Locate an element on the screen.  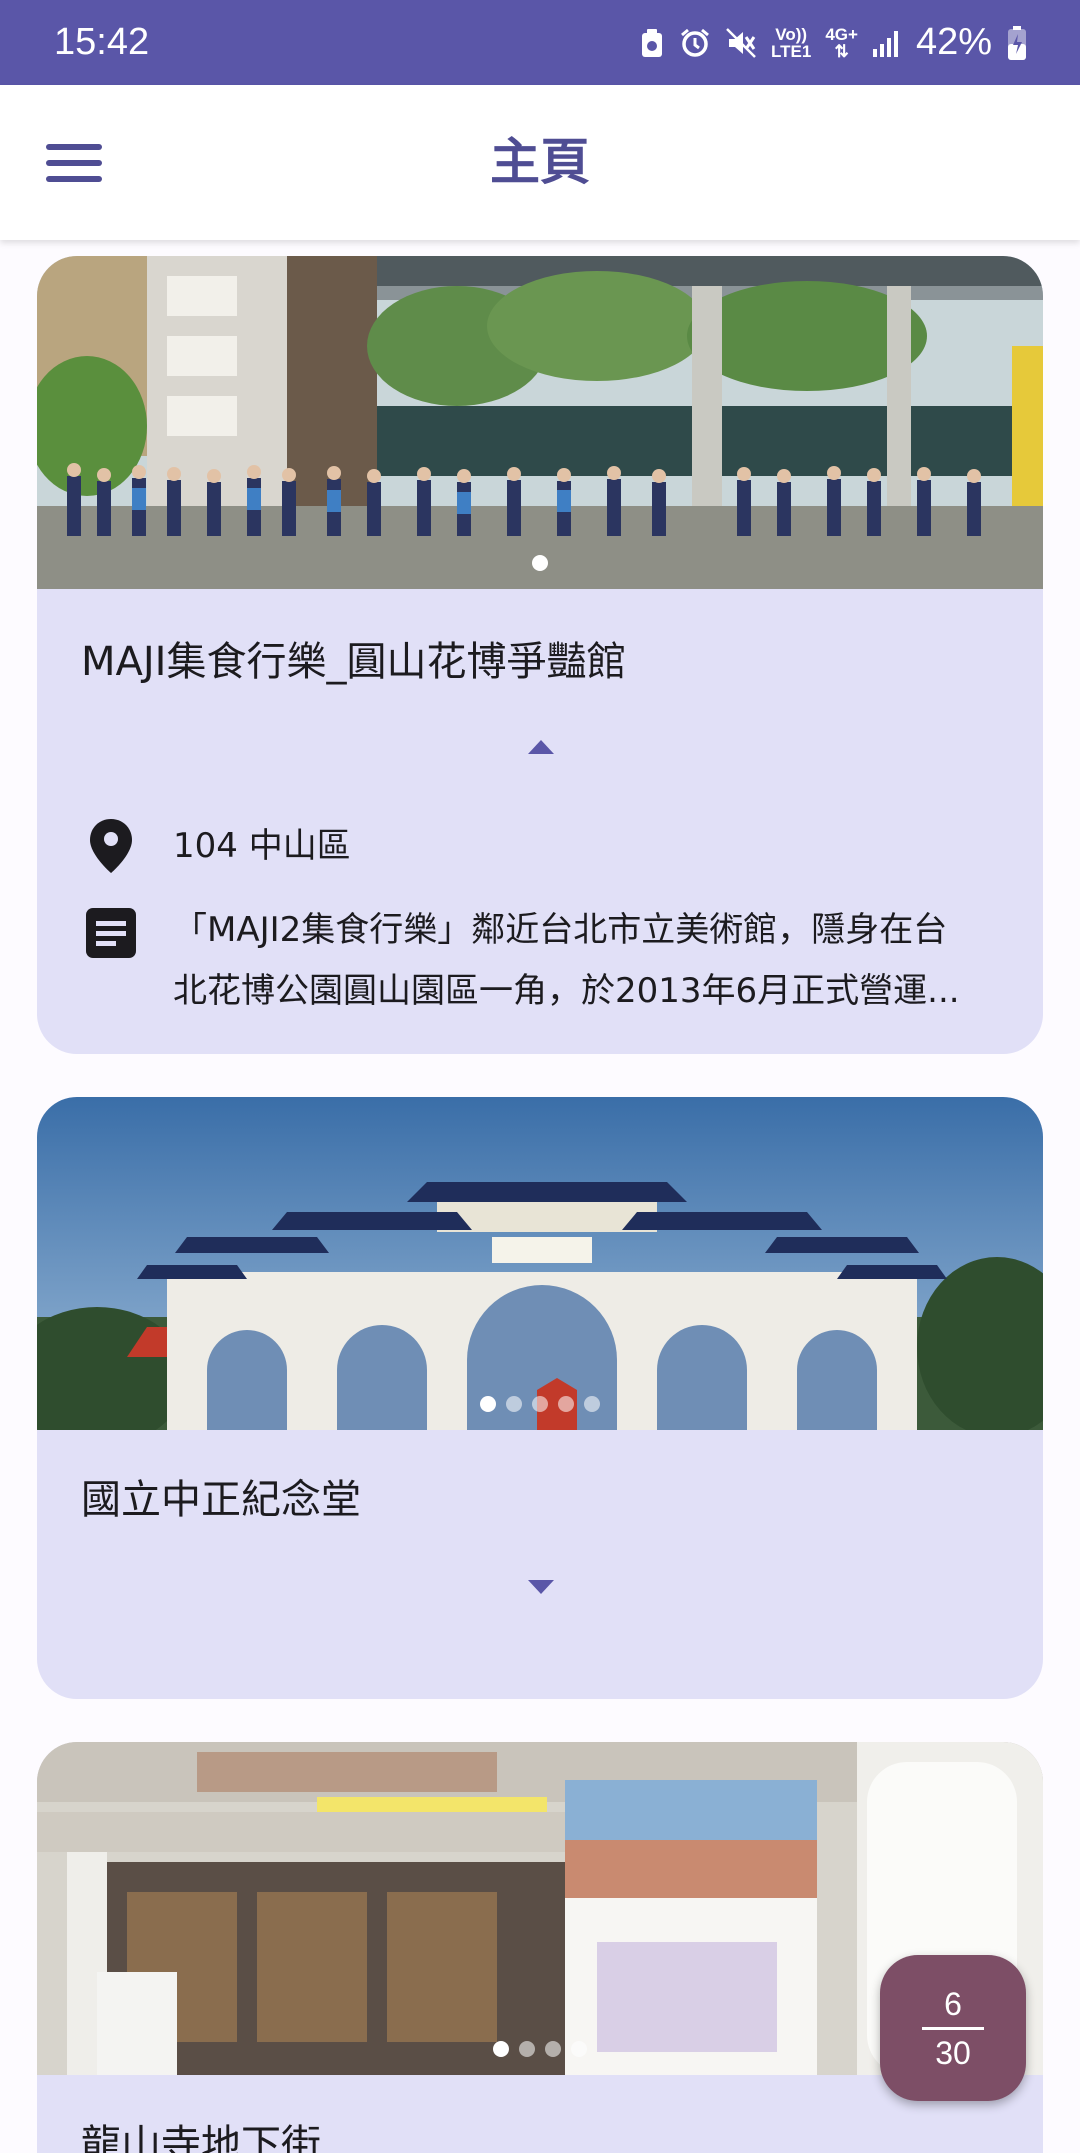
page-counter-button: 6 30 is located at coordinates (953, 2028).